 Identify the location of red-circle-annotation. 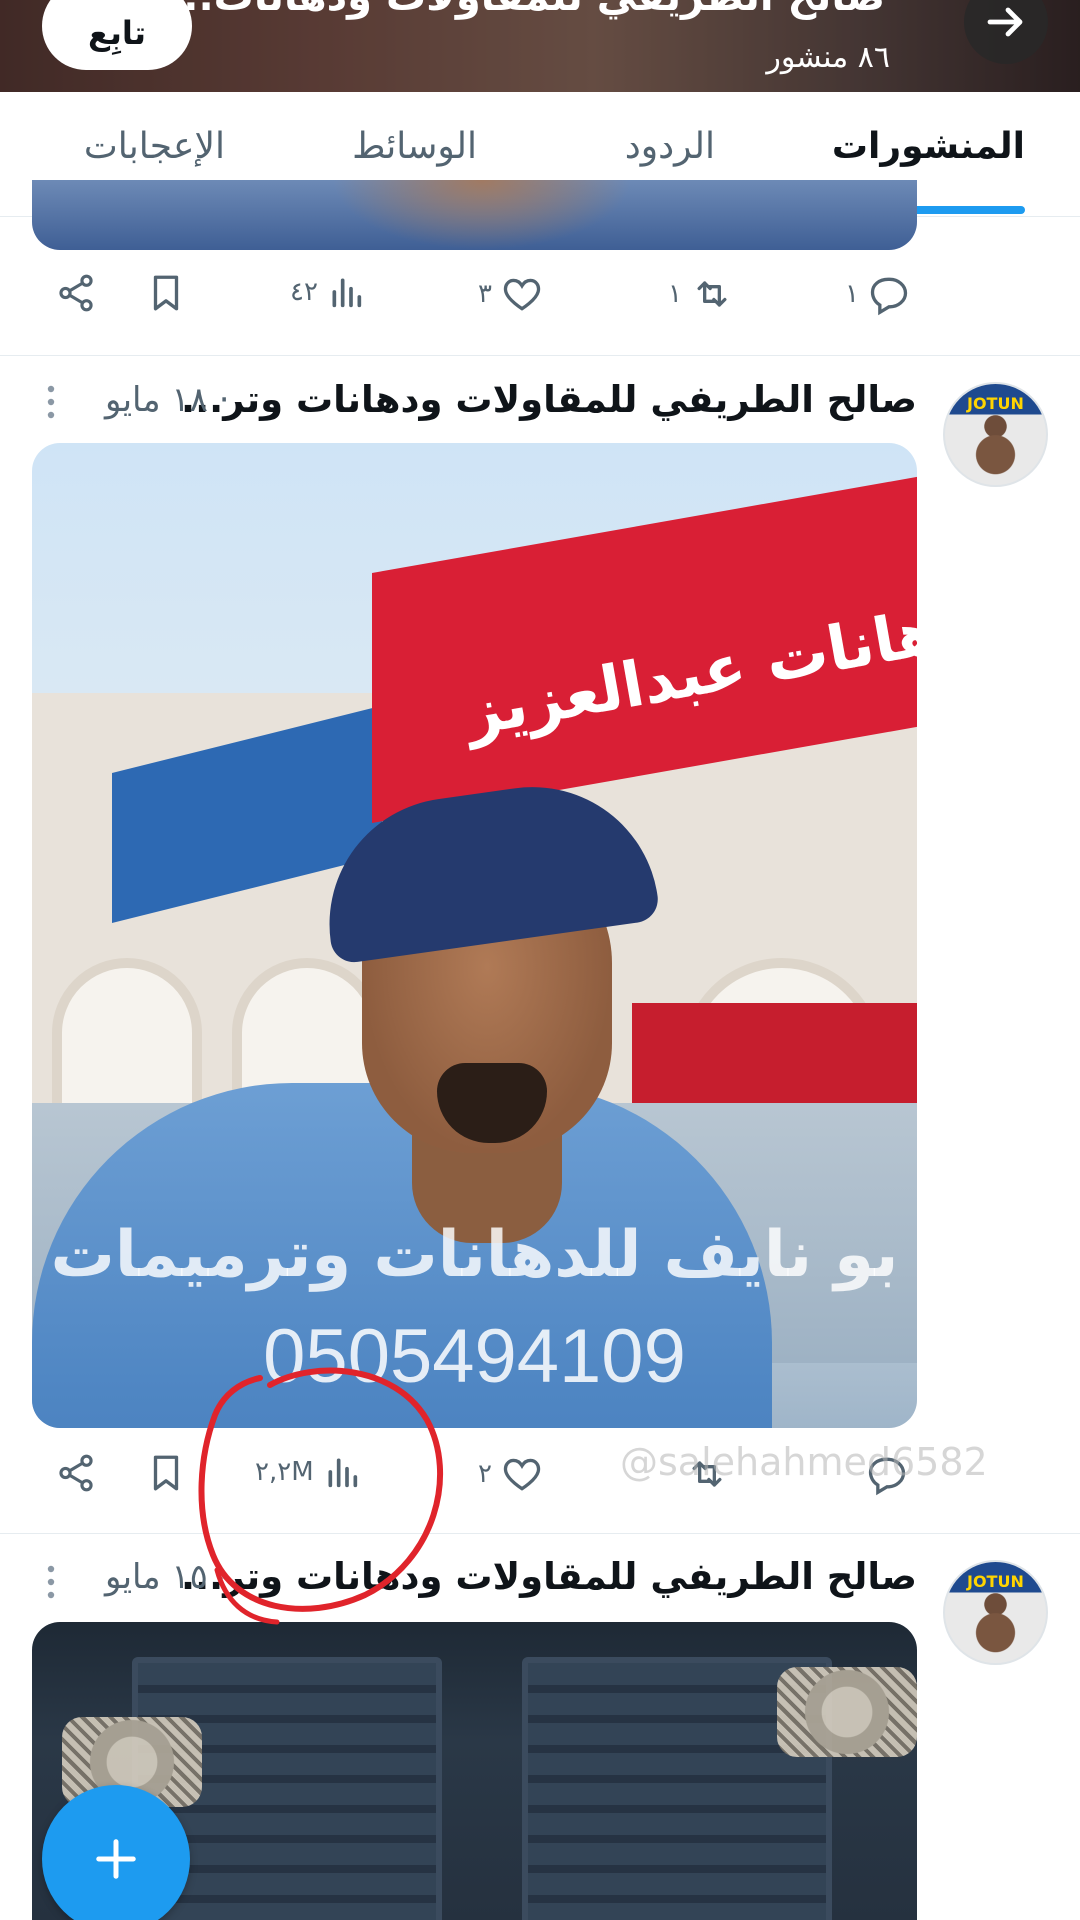
(321, 1496).